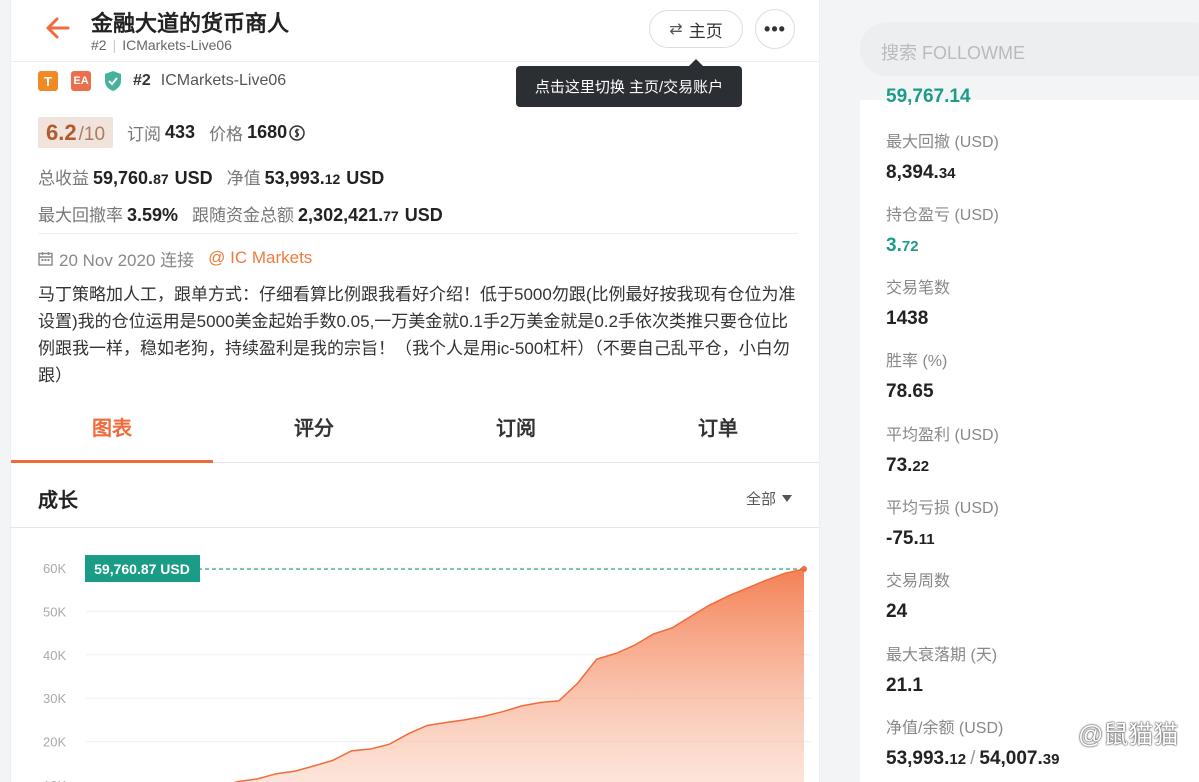 Image resolution: width=1199 pixels, height=782 pixels. Describe the element at coordinates (942, 522) in the screenshot. I see `stat-item: 平均亏损 (USD) -75.11` at that location.